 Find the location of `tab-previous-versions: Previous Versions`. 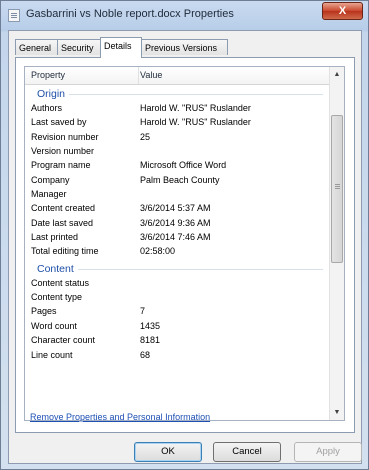

tab-previous-versions: Previous Versions is located at coordinates (184, 47).